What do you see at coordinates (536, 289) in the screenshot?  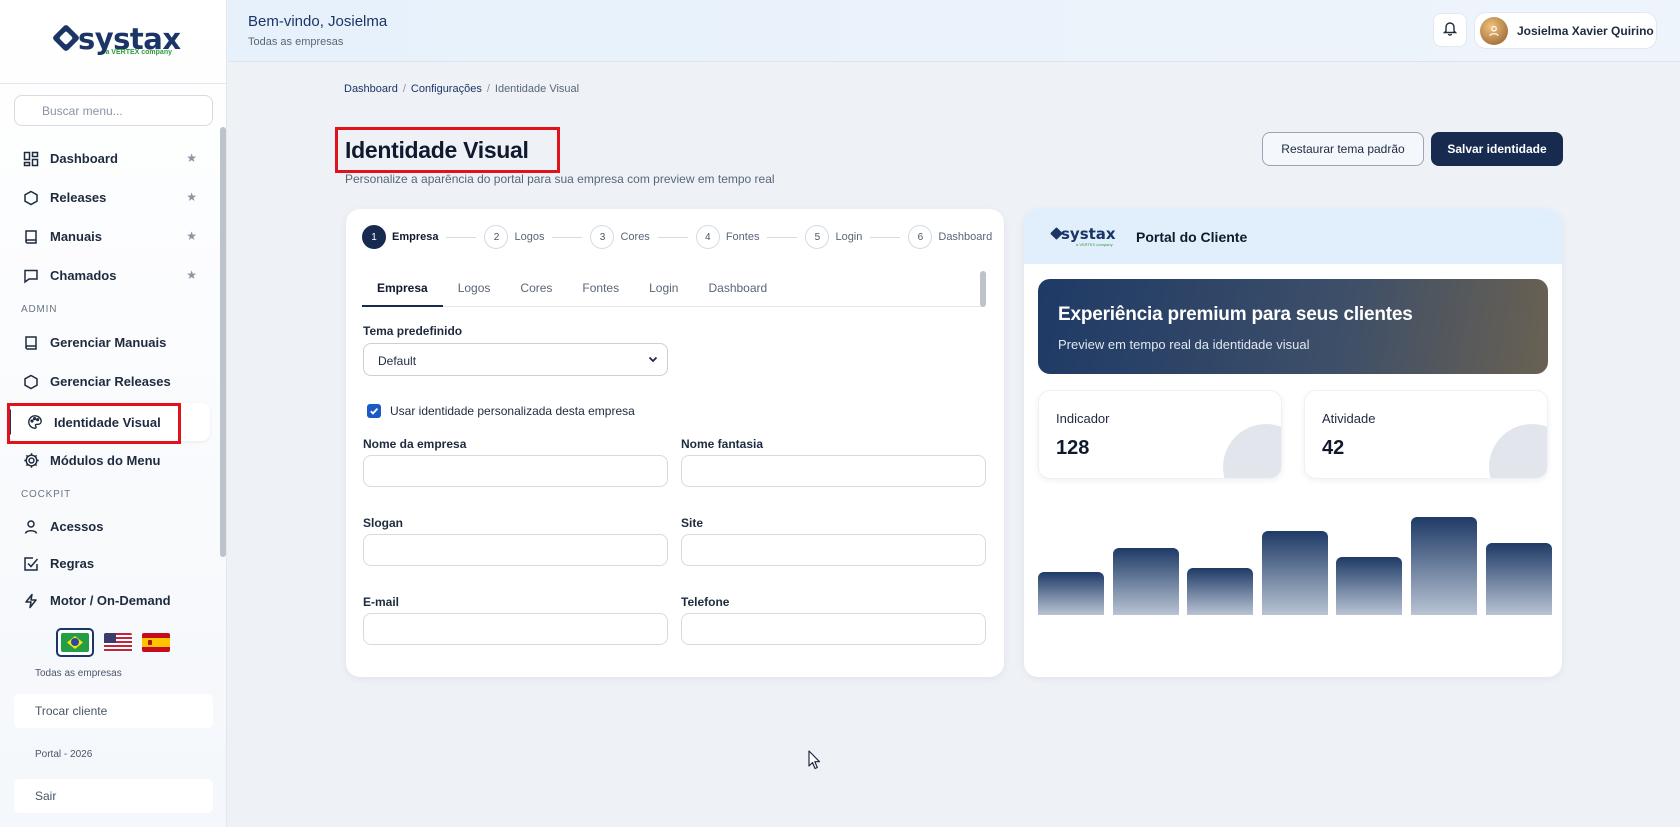 I see `tab-cores: Cores` at bounding box center [536, 289].